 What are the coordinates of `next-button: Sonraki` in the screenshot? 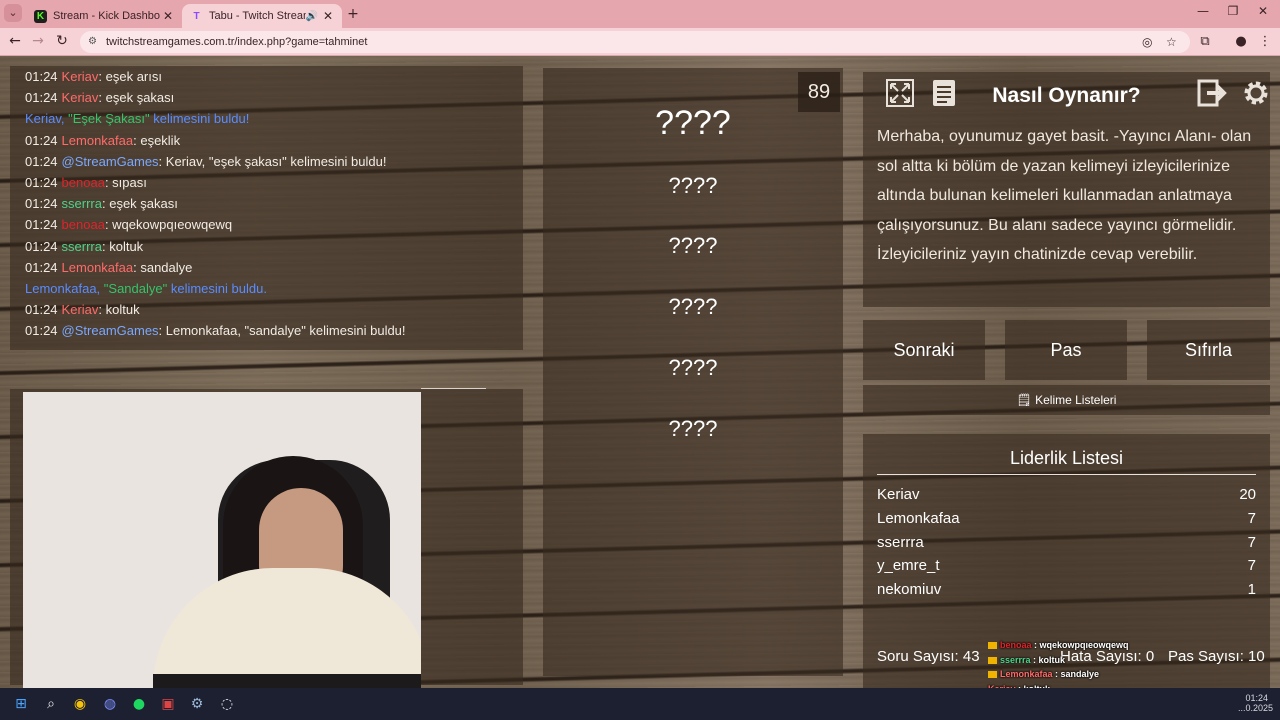 It's located at (924, 350).